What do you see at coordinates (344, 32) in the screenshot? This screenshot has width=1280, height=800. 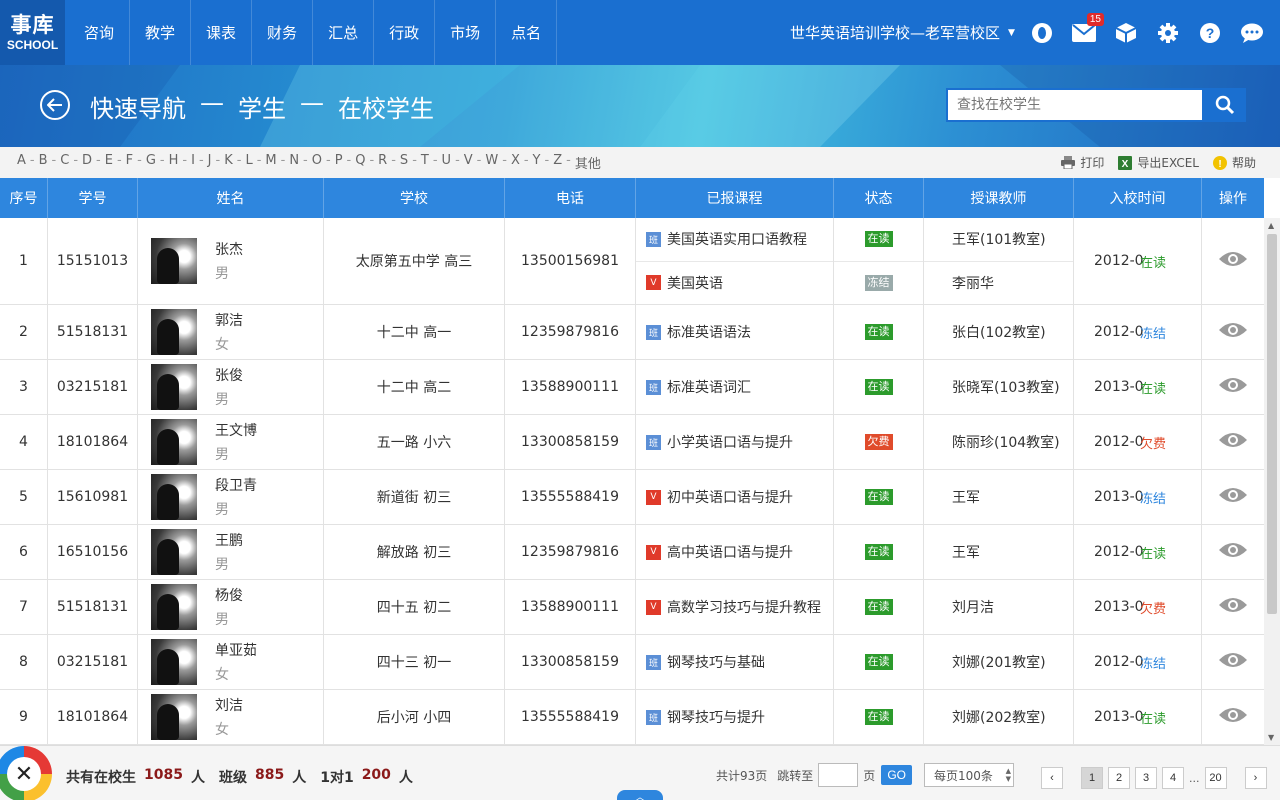 I see `nav-item: 汇总` at bounding box center [344, 32].